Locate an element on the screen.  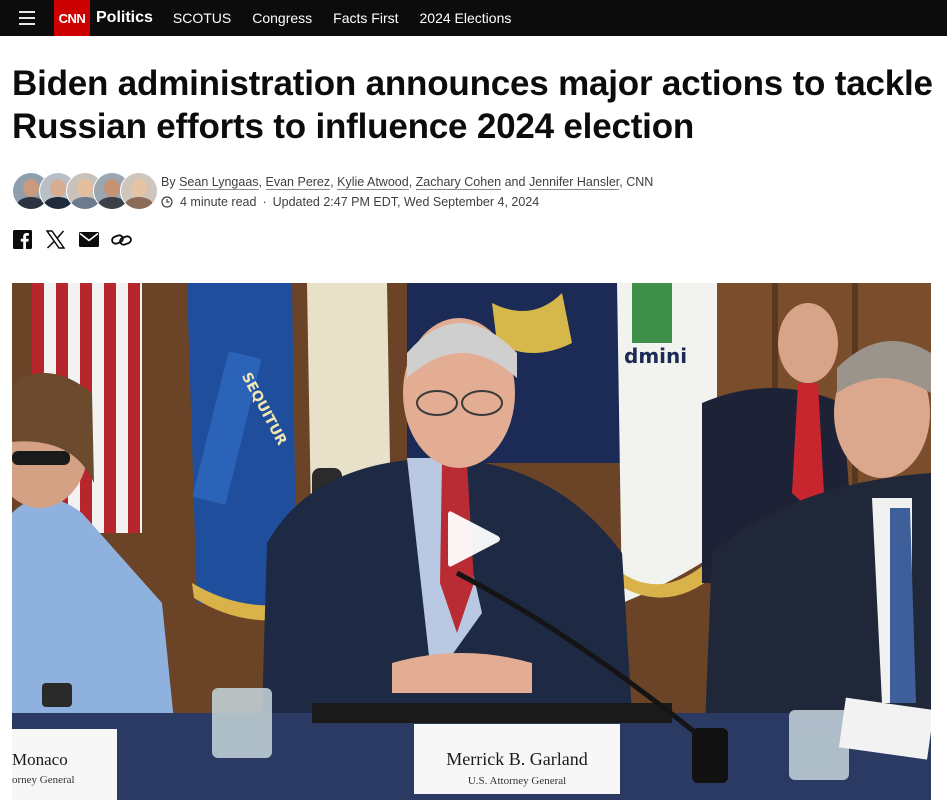
x-icon is located at coordinates (55, 239).